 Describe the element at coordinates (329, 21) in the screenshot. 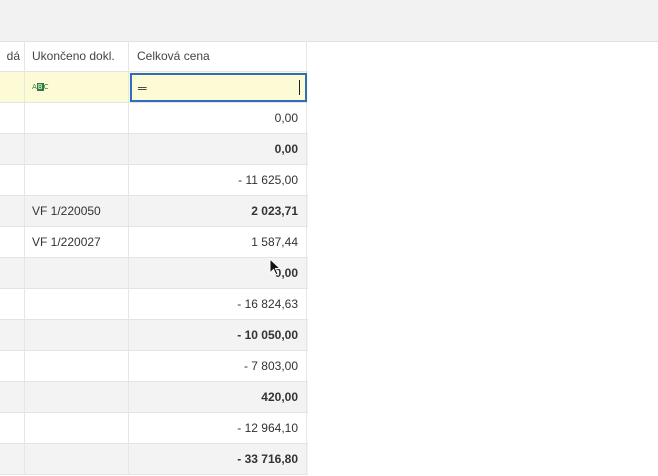

I see `toolbar` at that location.